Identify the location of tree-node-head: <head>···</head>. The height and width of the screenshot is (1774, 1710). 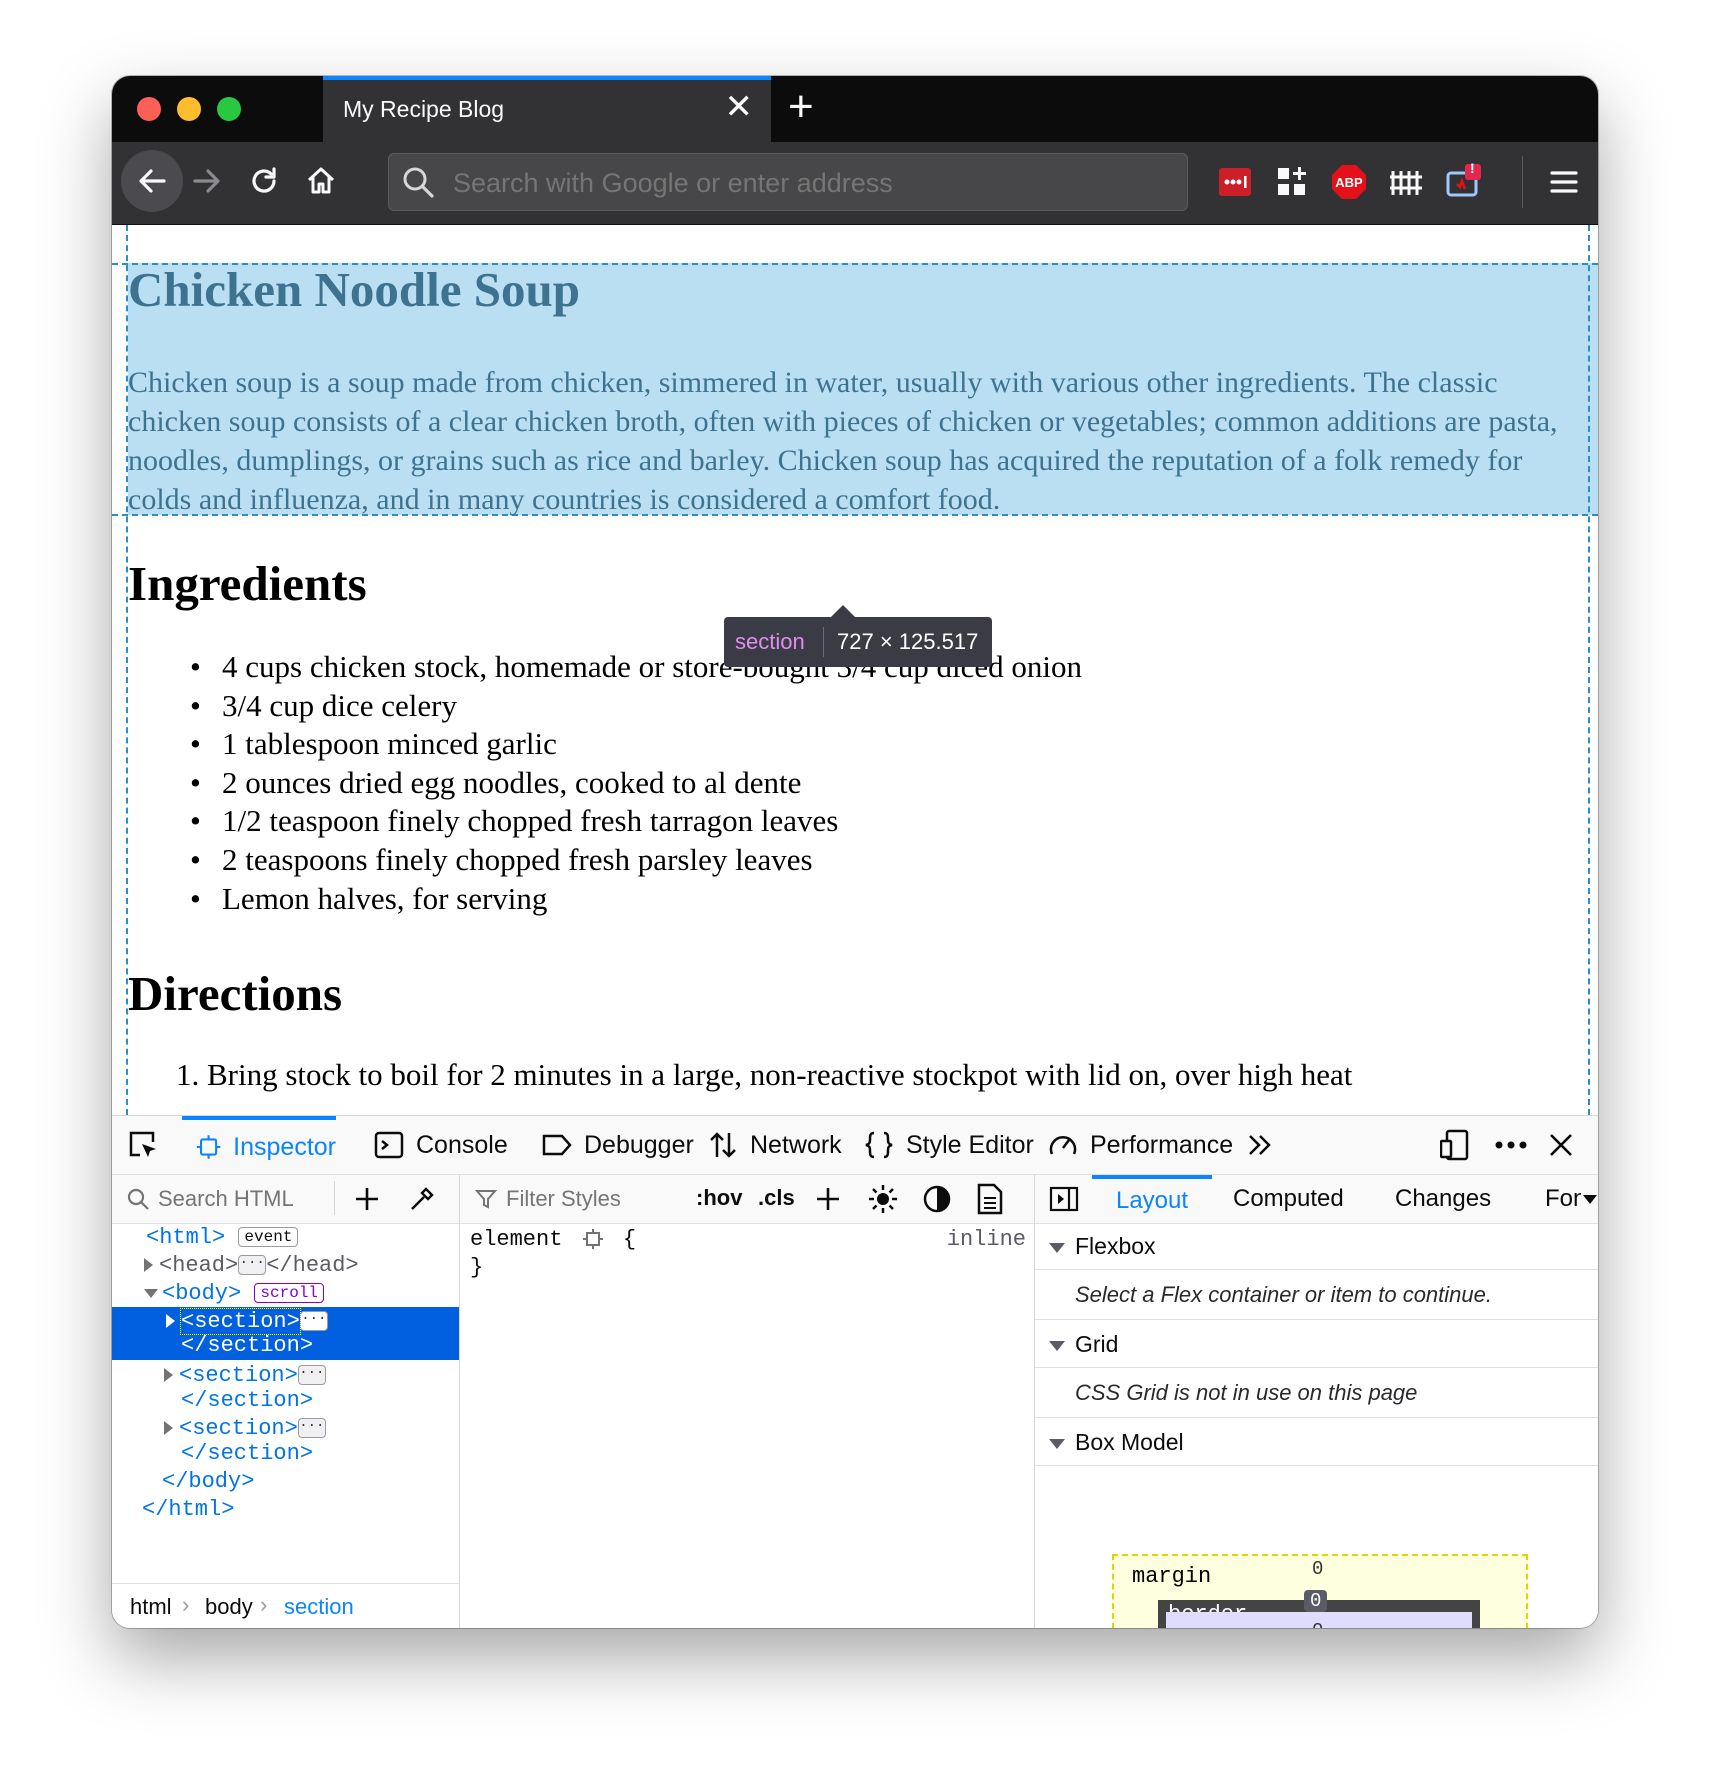
(301, 1266).